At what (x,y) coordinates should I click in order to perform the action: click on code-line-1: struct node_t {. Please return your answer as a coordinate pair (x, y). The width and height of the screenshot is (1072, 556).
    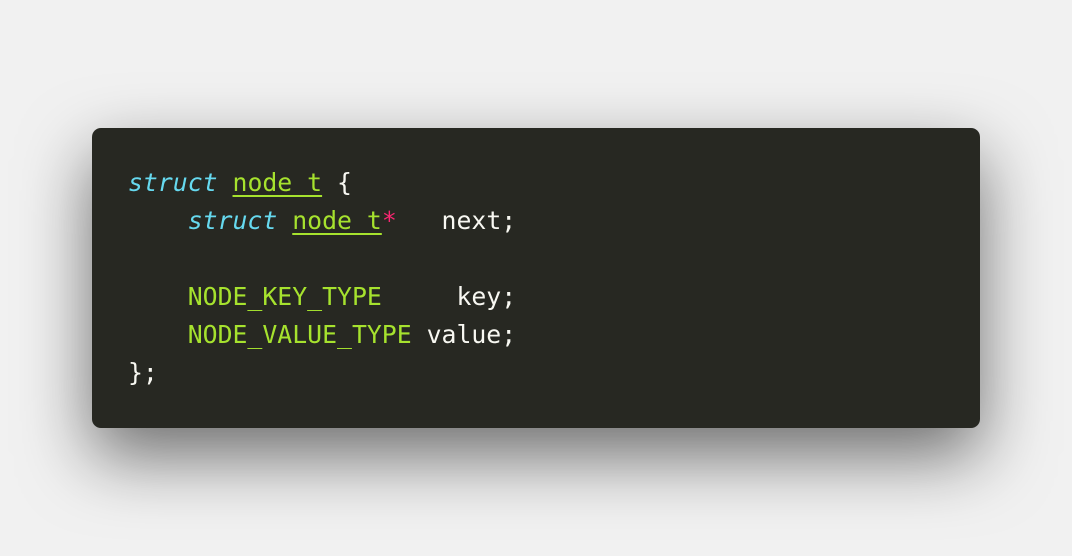
    Looking at the image, I should click on (554, 183).